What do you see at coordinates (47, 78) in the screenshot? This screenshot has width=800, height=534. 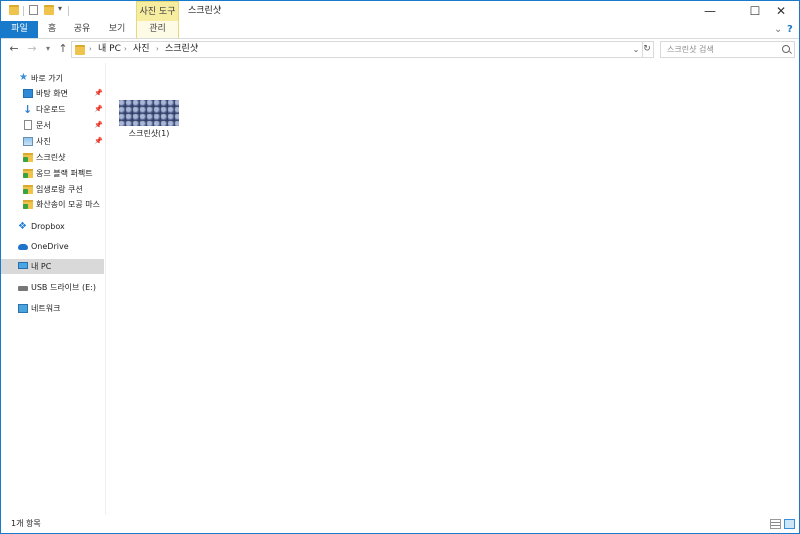 I see `nav-item-label: 바로 가기` at bounding box center [47, 78].